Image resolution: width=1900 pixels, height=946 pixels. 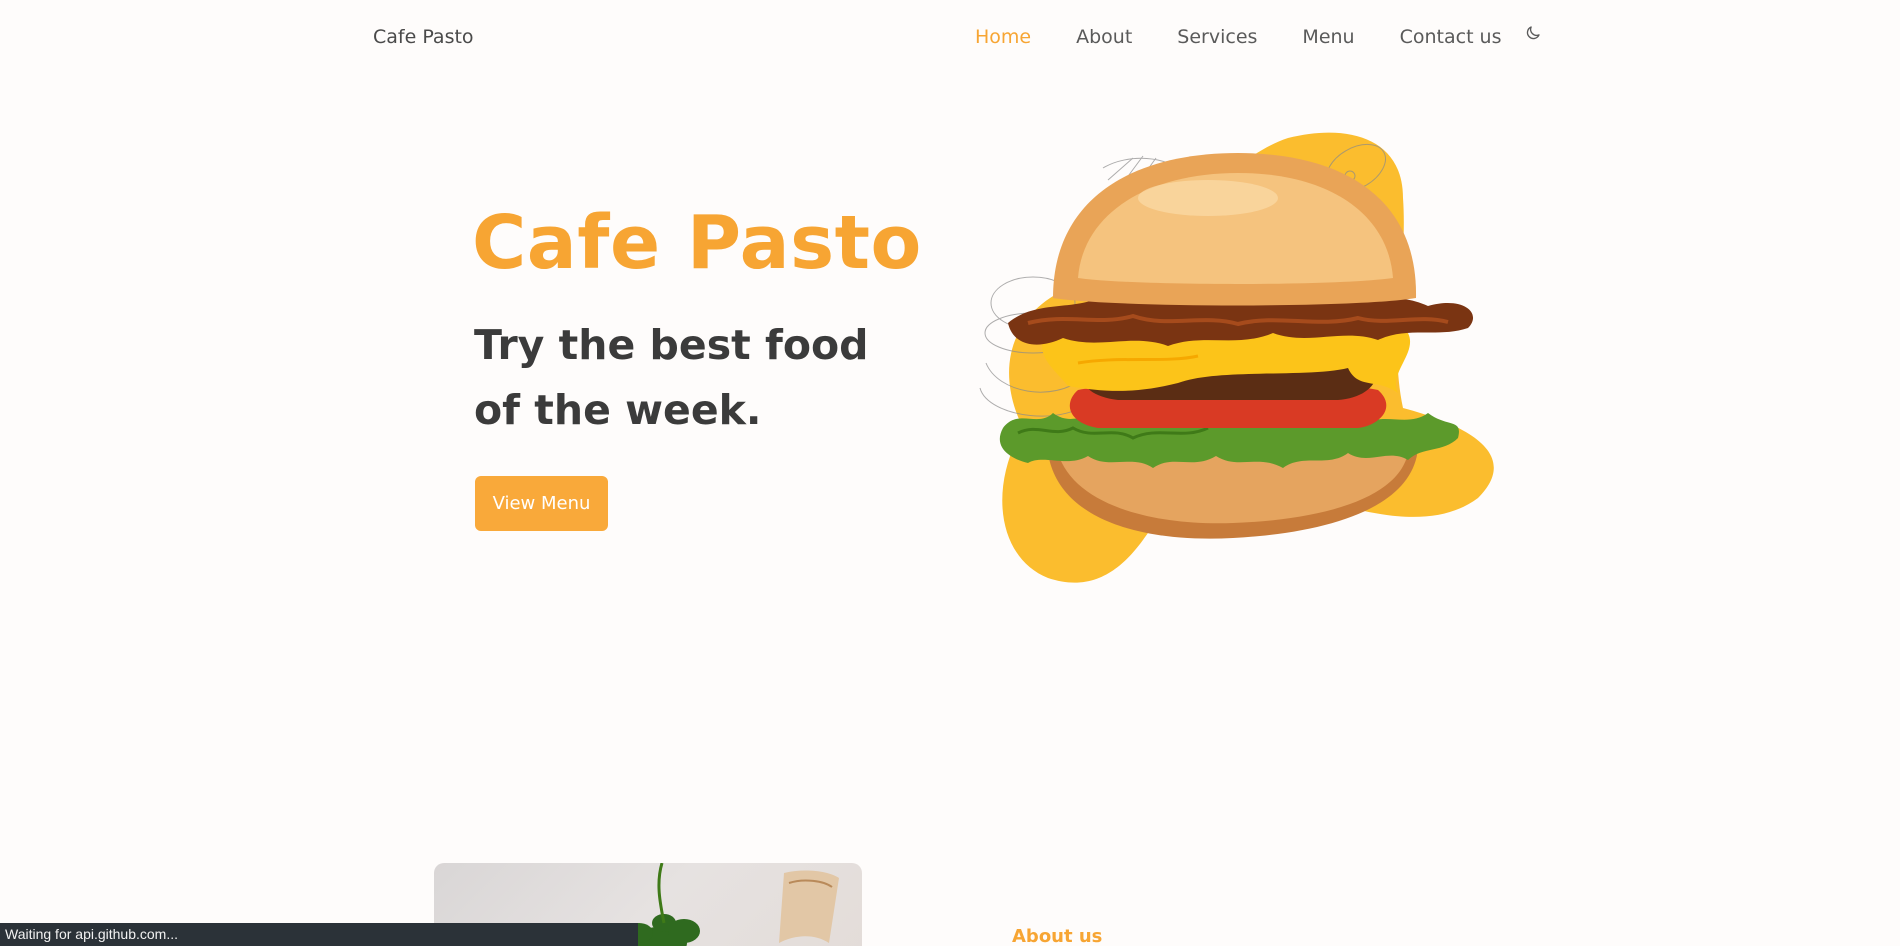 What do you see at coordinates (423, 37) in the screenshot?
I see `brand-link: Cafe Pasto` at bounding box center [423, 37].